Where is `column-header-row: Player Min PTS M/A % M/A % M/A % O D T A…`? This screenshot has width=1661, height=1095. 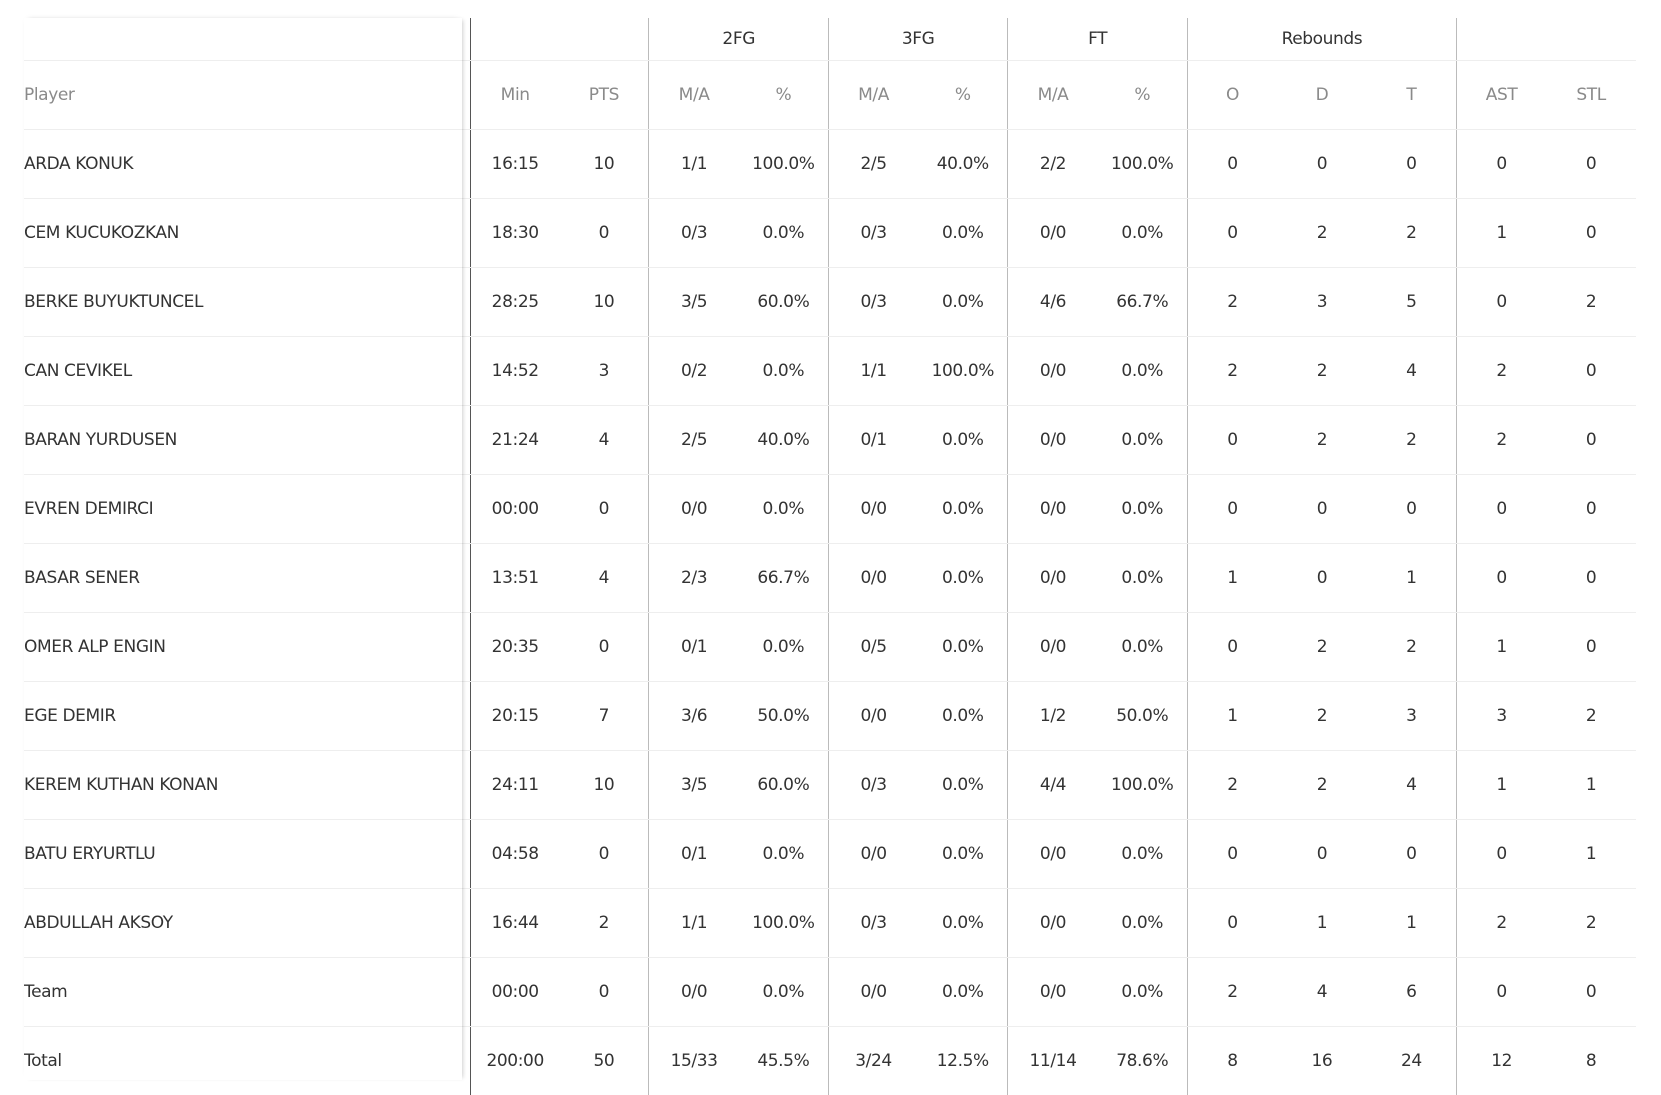
column-header-row: Player Min PTS M/A % M/A % M/A % O D T A… is located at coordinates (830, 95).